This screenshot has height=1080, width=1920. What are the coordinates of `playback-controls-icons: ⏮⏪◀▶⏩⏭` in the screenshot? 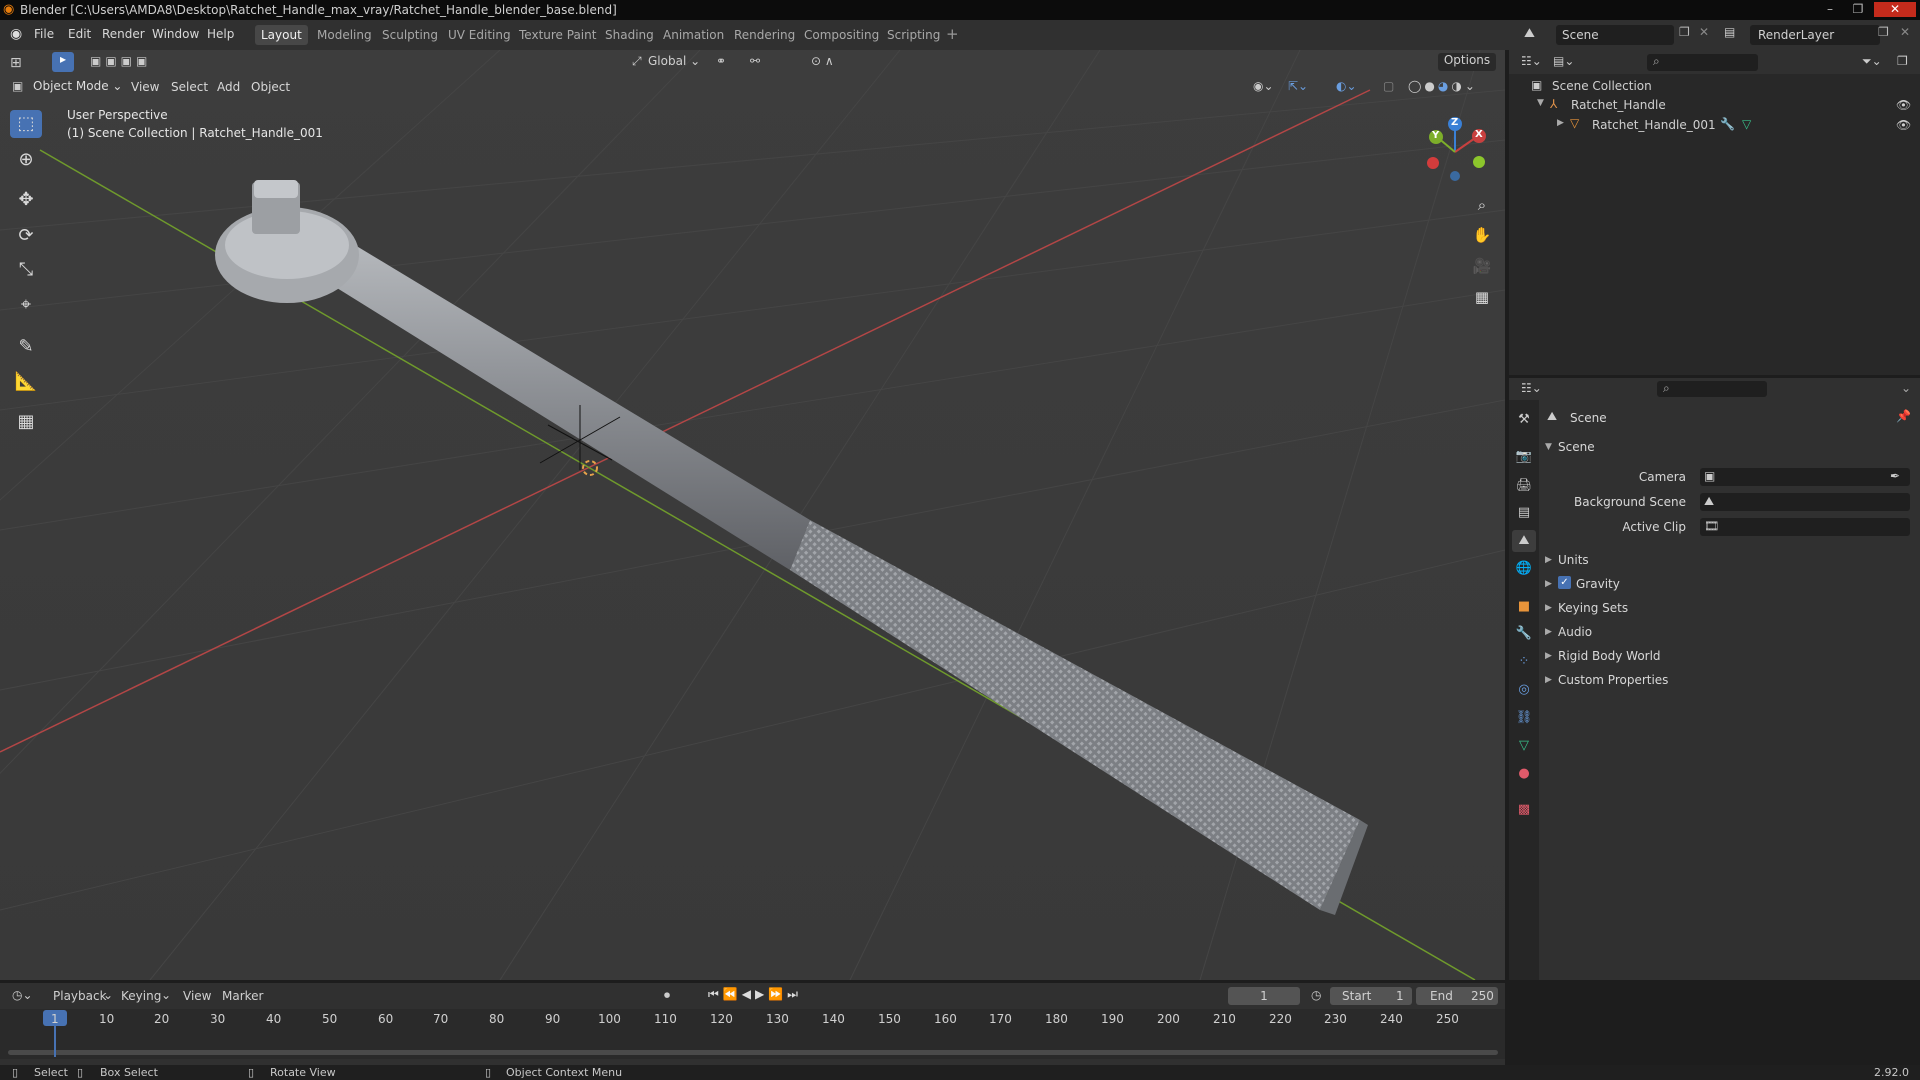 It's located at (755, 994).